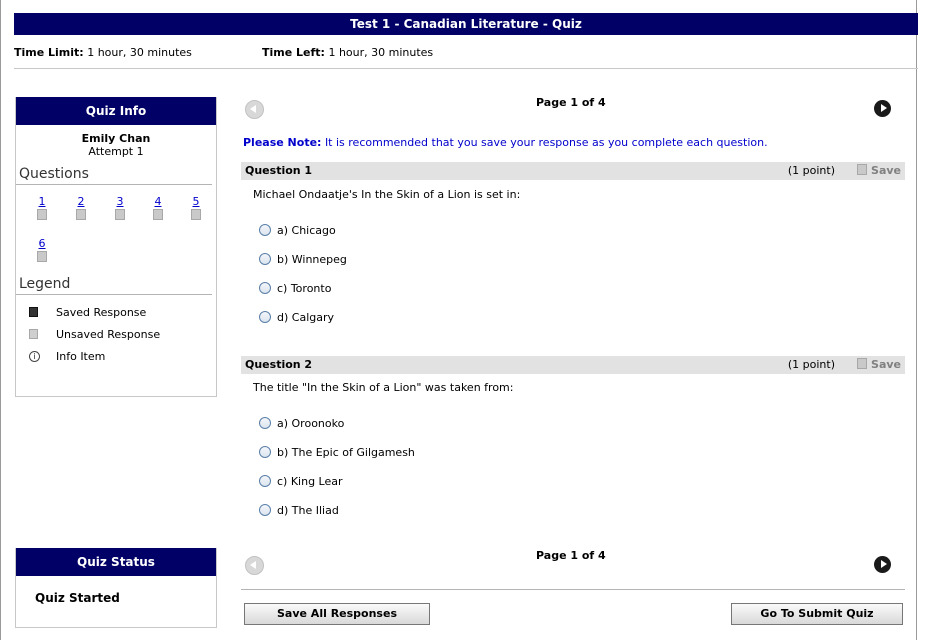 The image size is (925, 642). I want to click on question-title: Question 1, so click(279, 170).